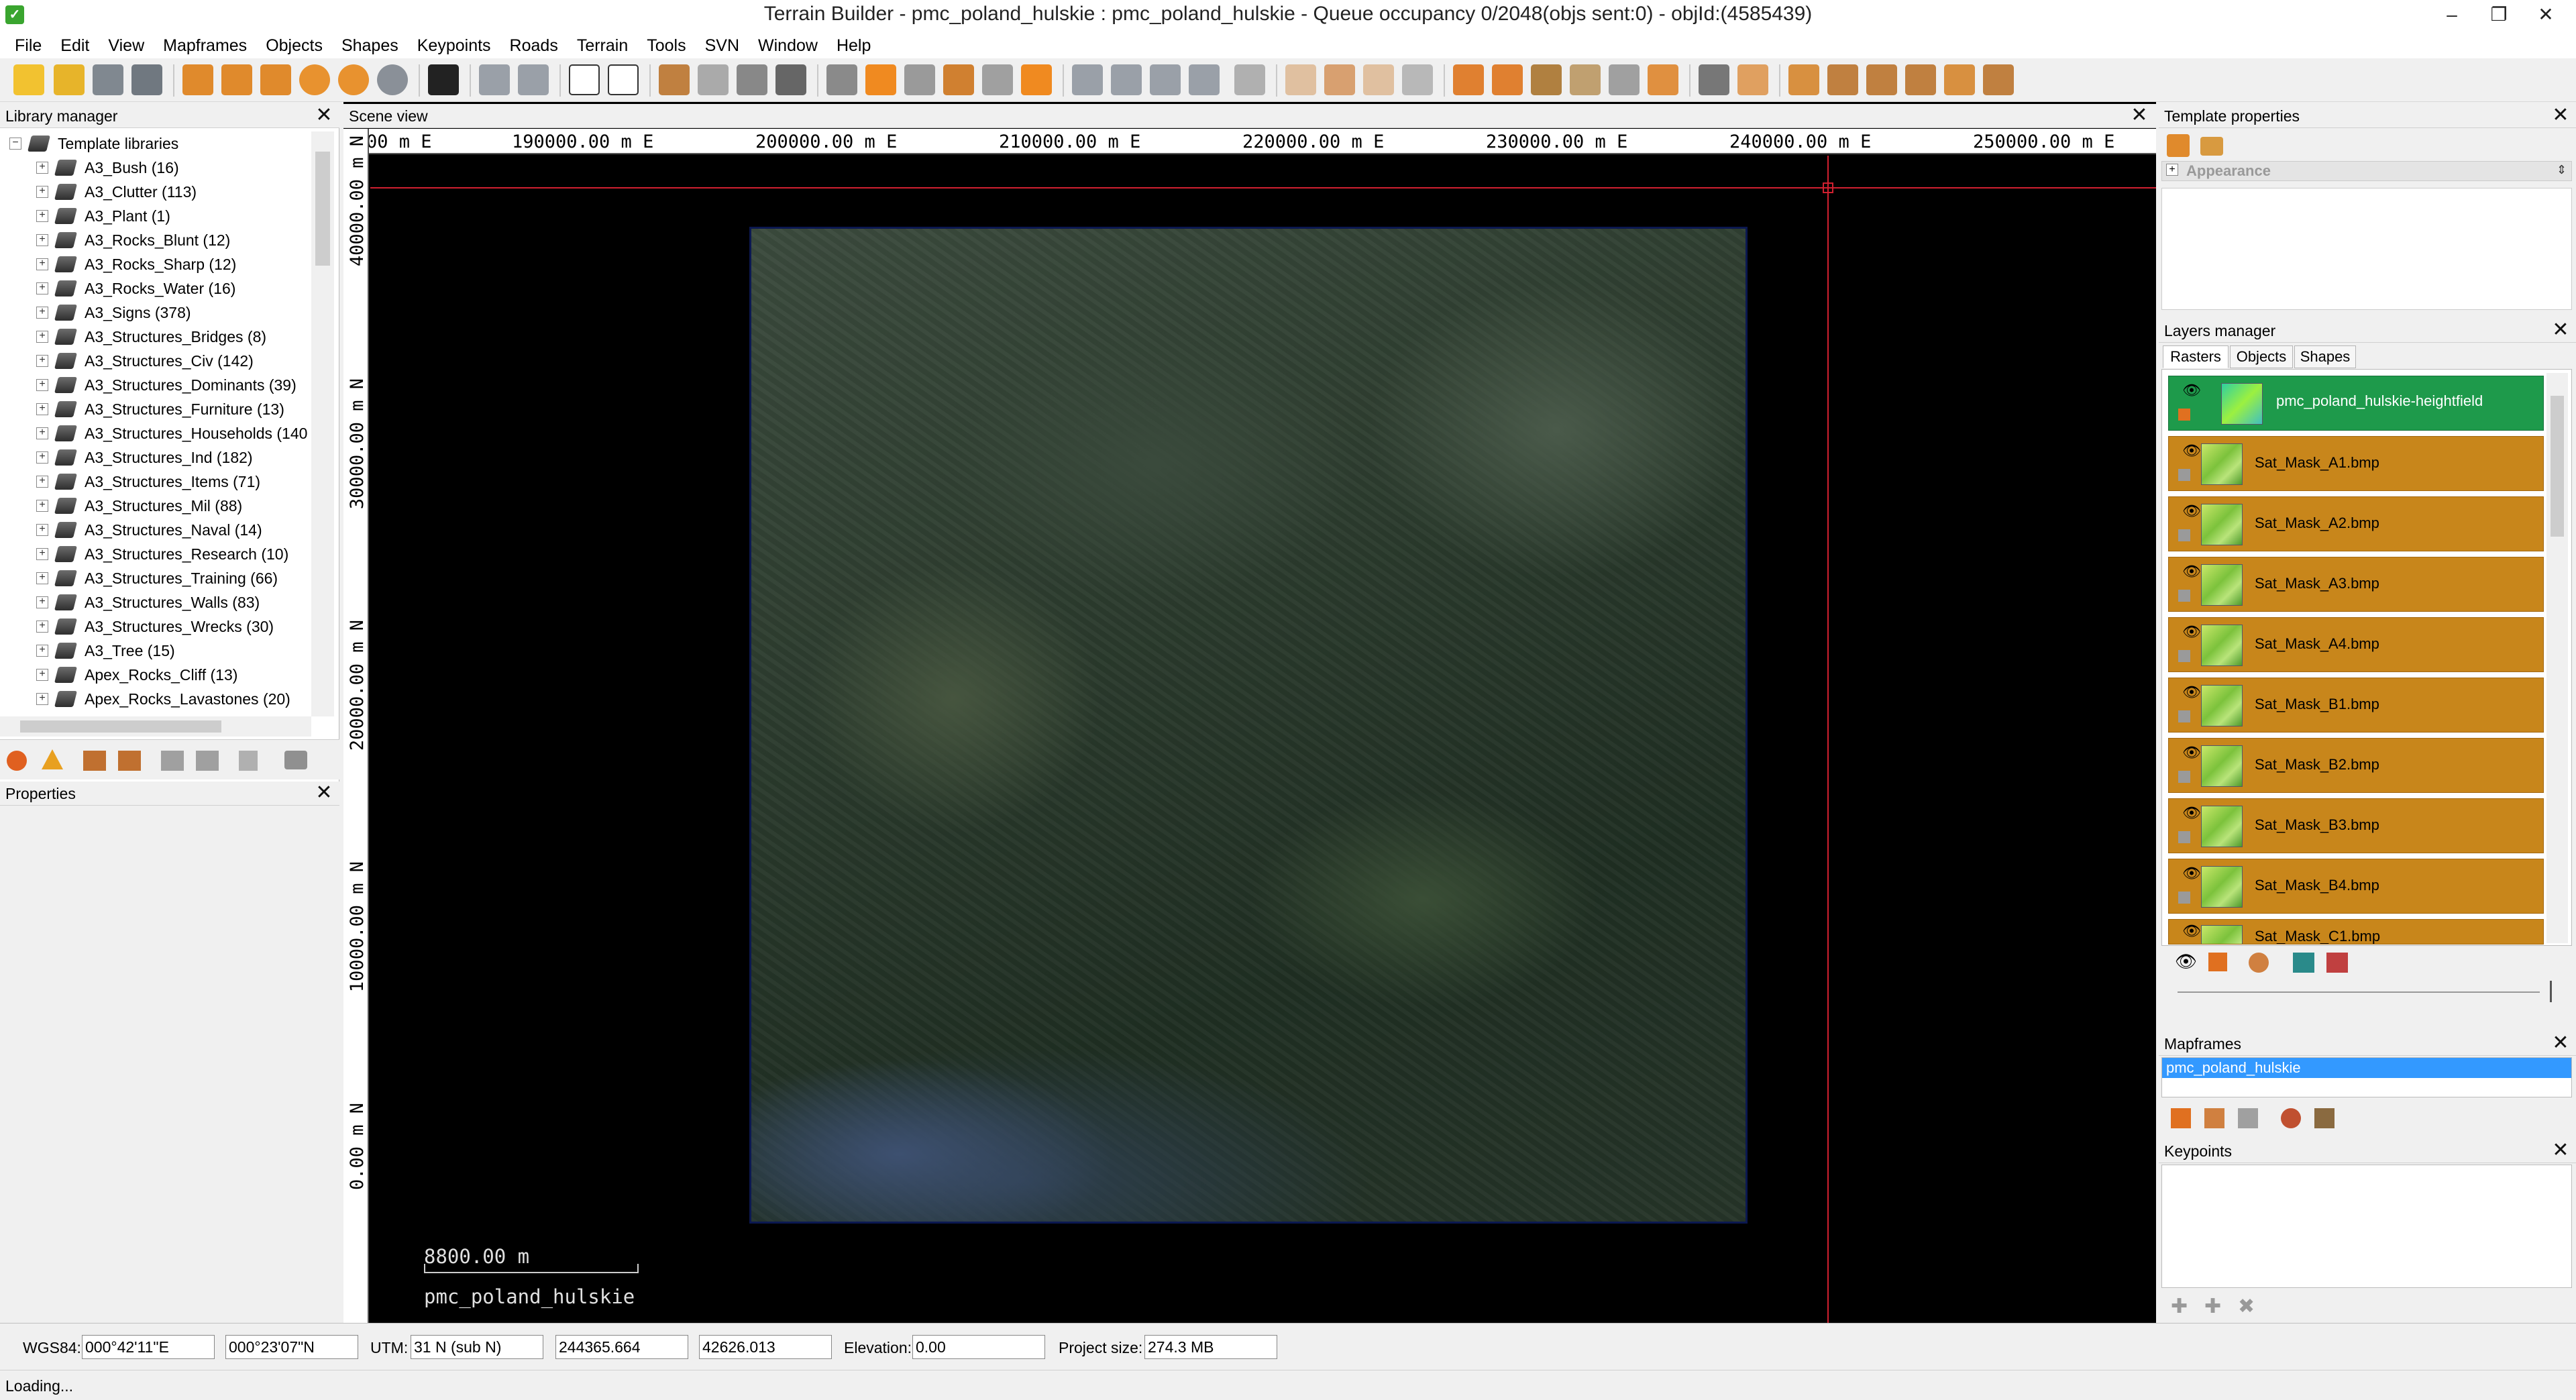  Describe the element at coordinates (207, 761) in the screenshot. I see `move-library-icon` at that location.